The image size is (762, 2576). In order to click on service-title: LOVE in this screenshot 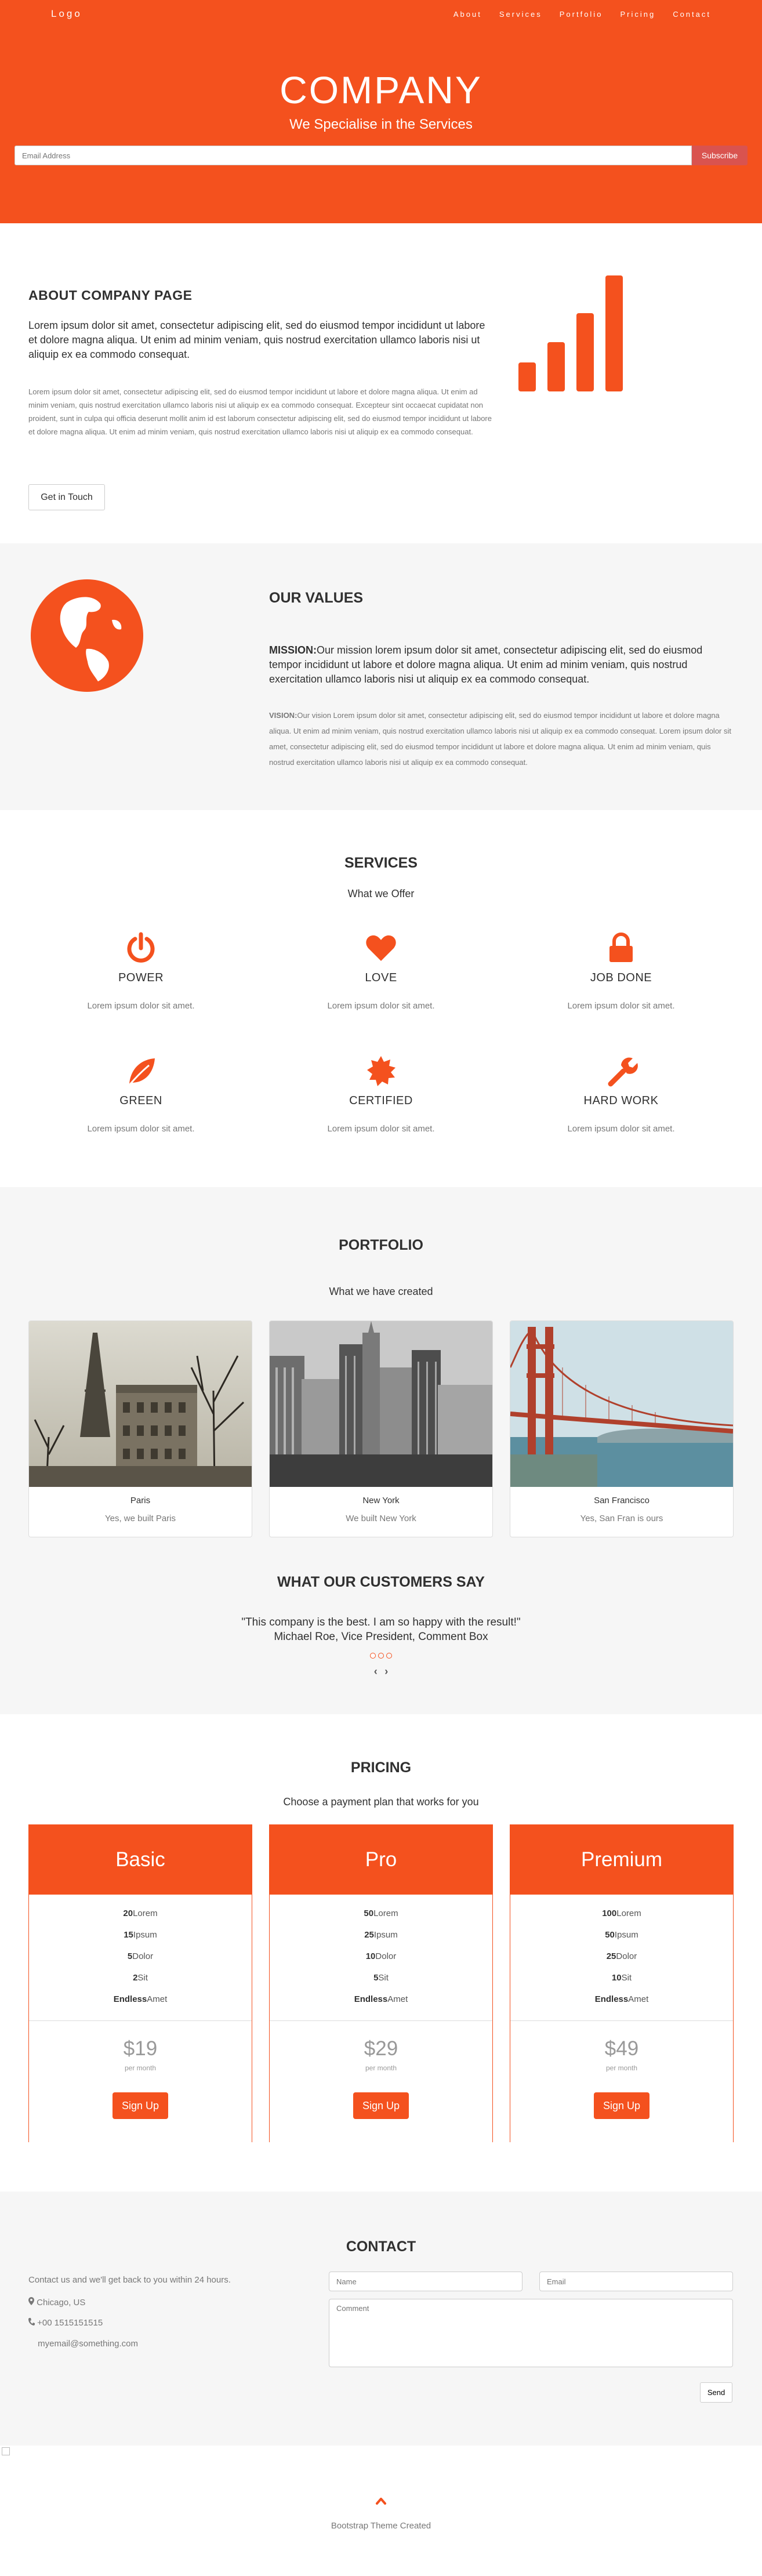, I will do `click(381, 977)`.